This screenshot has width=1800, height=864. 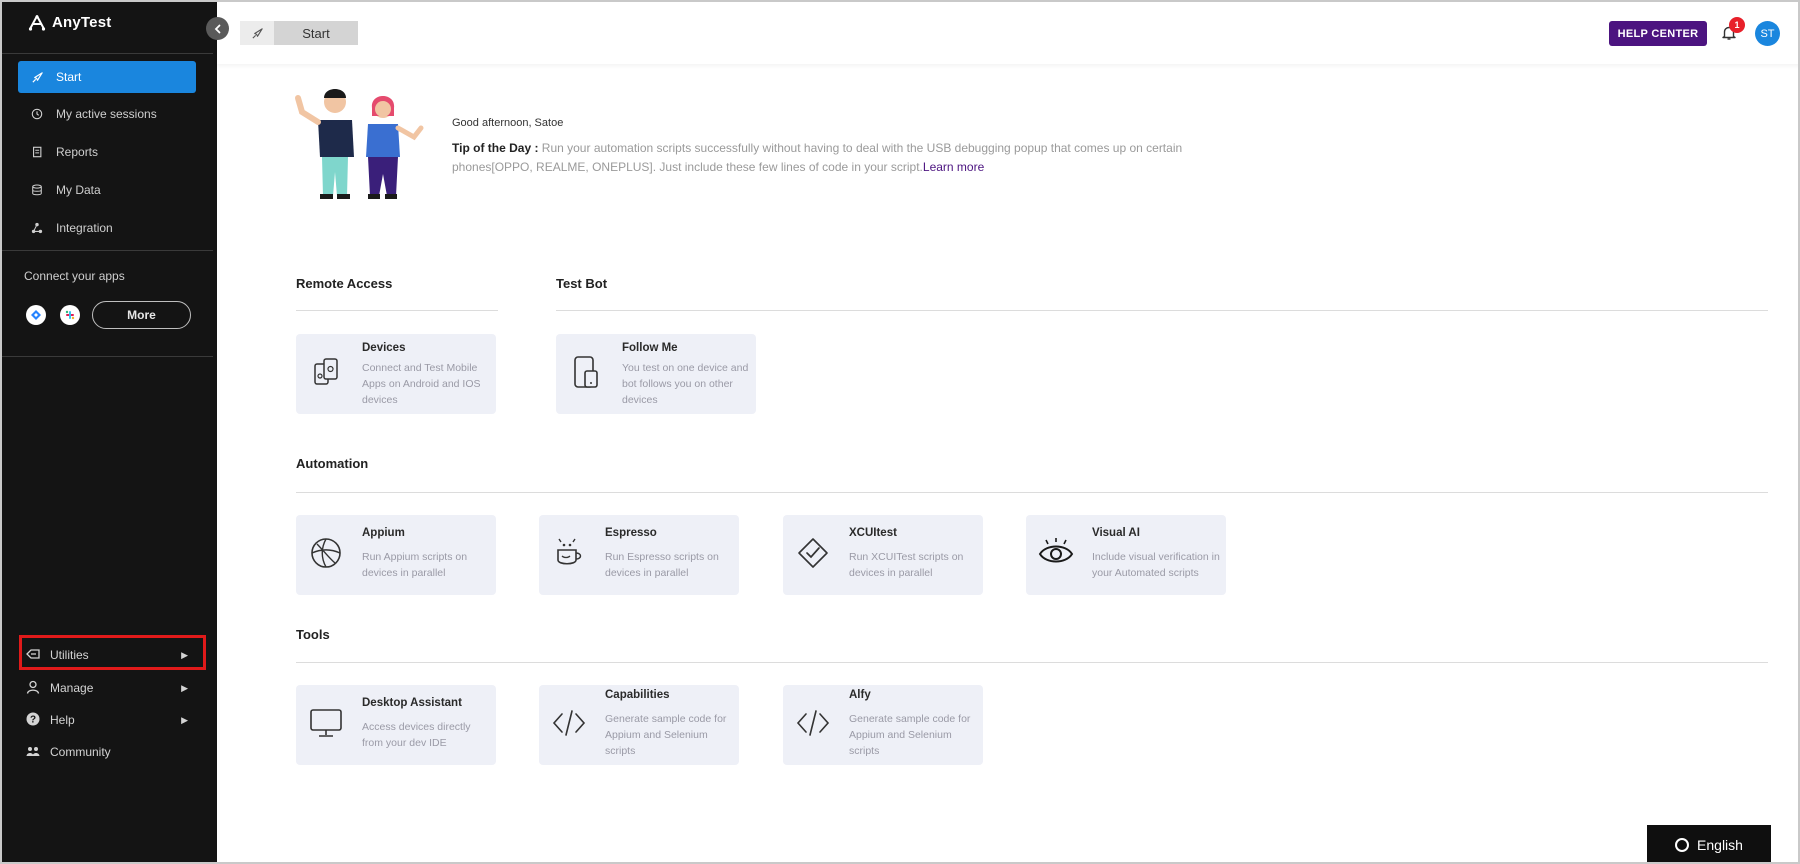 I want to click on language-selector: English, so click(x=1709, y=844).